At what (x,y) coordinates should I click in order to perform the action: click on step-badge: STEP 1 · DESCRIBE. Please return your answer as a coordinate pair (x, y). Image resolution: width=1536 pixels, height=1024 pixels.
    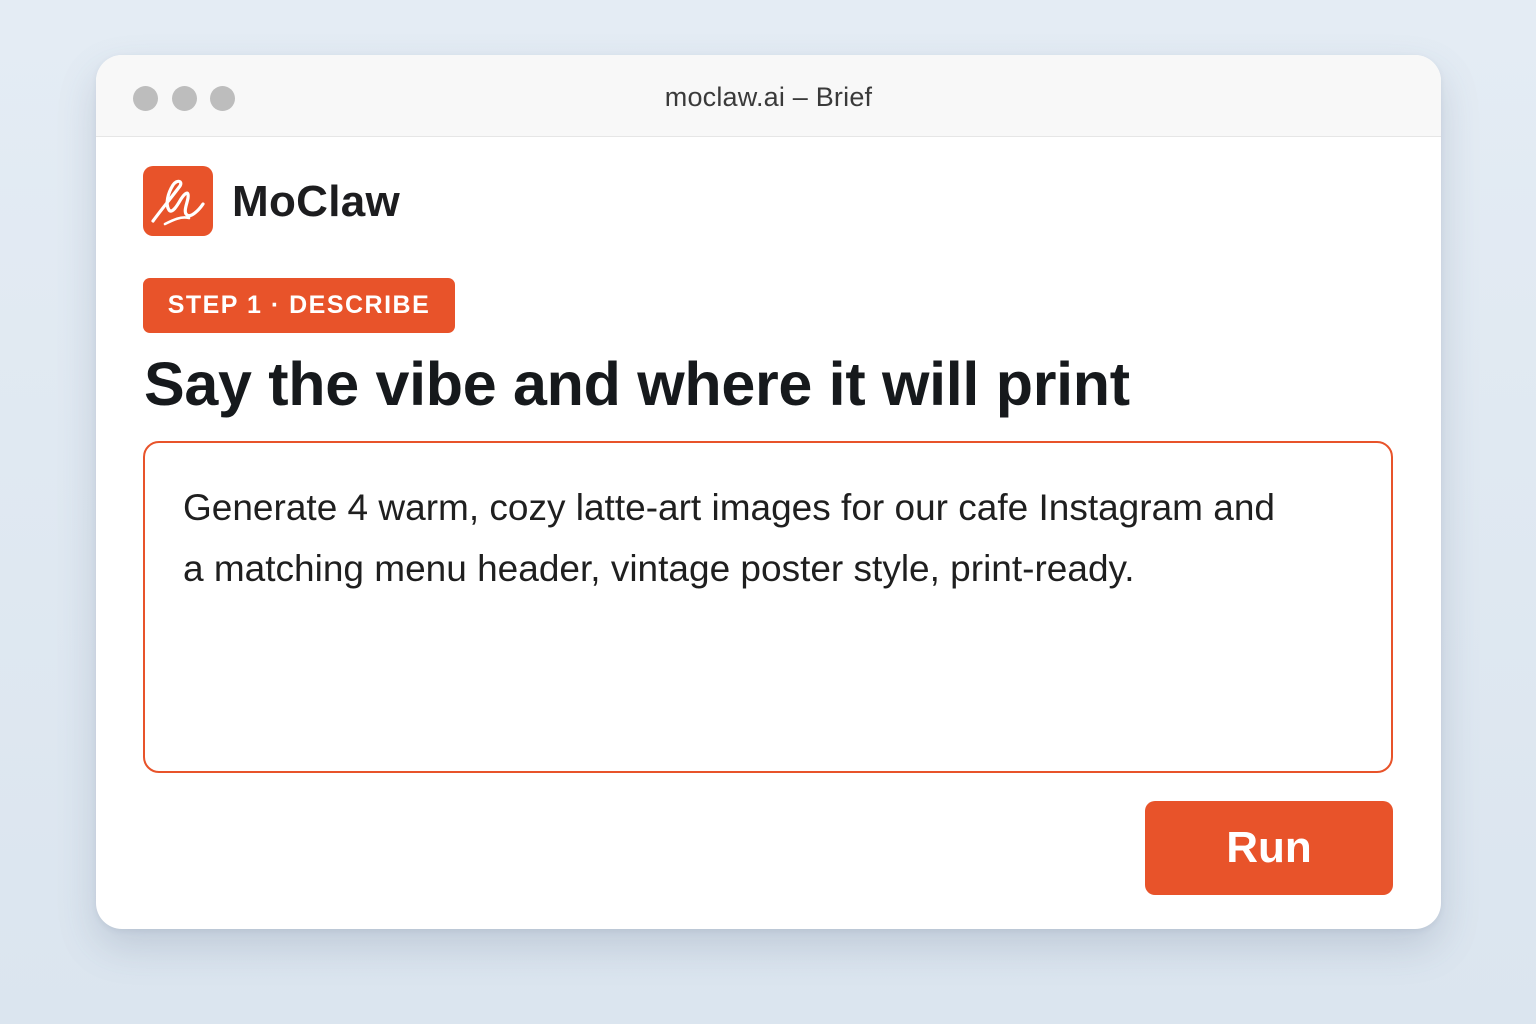
    Looking at the image, I should click on (299, 305).